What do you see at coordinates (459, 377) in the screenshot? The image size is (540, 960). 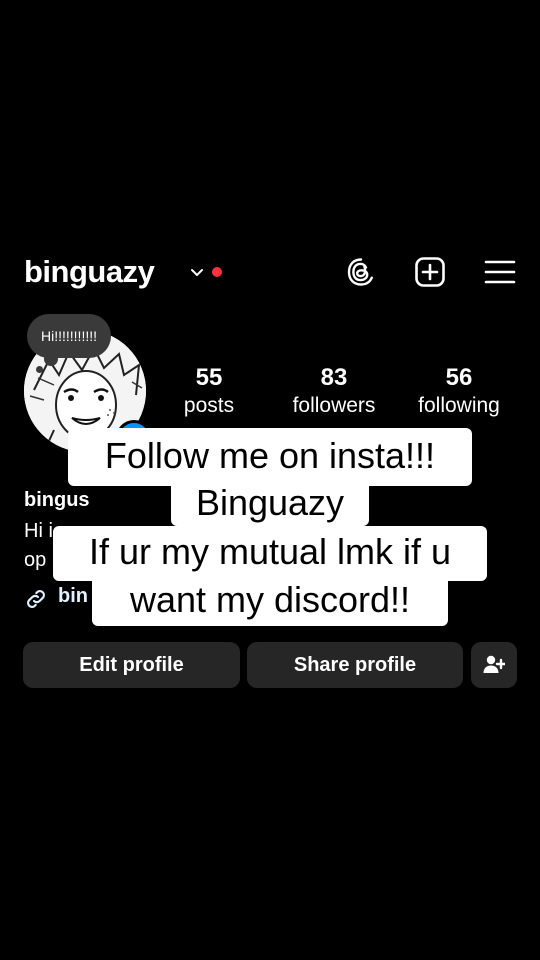 I see `following-count: 56` at bounding box center [459, 377].